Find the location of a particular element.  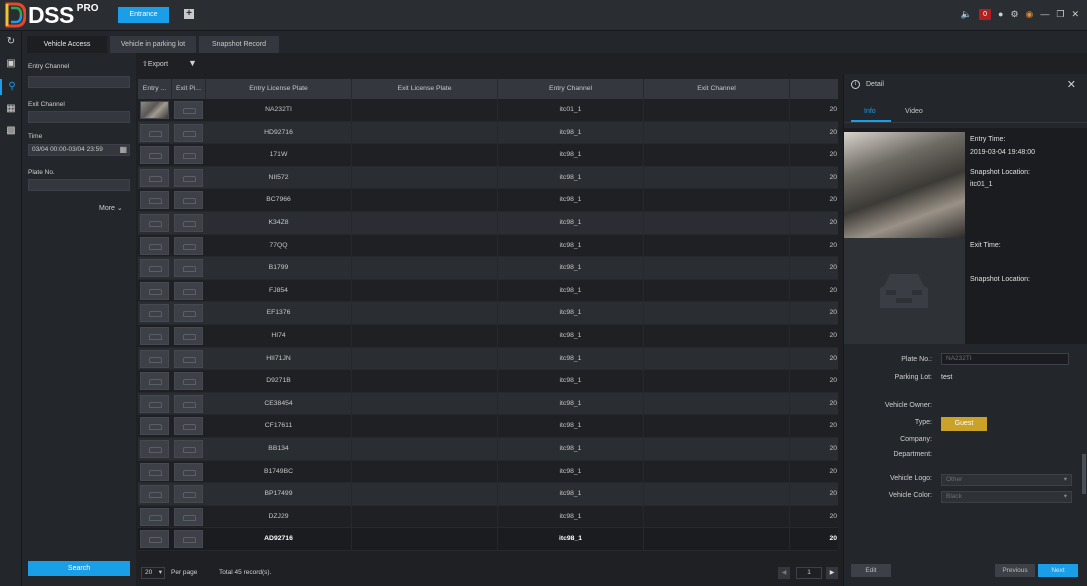

edit-button: Edit is located at coordinates (871, 570).